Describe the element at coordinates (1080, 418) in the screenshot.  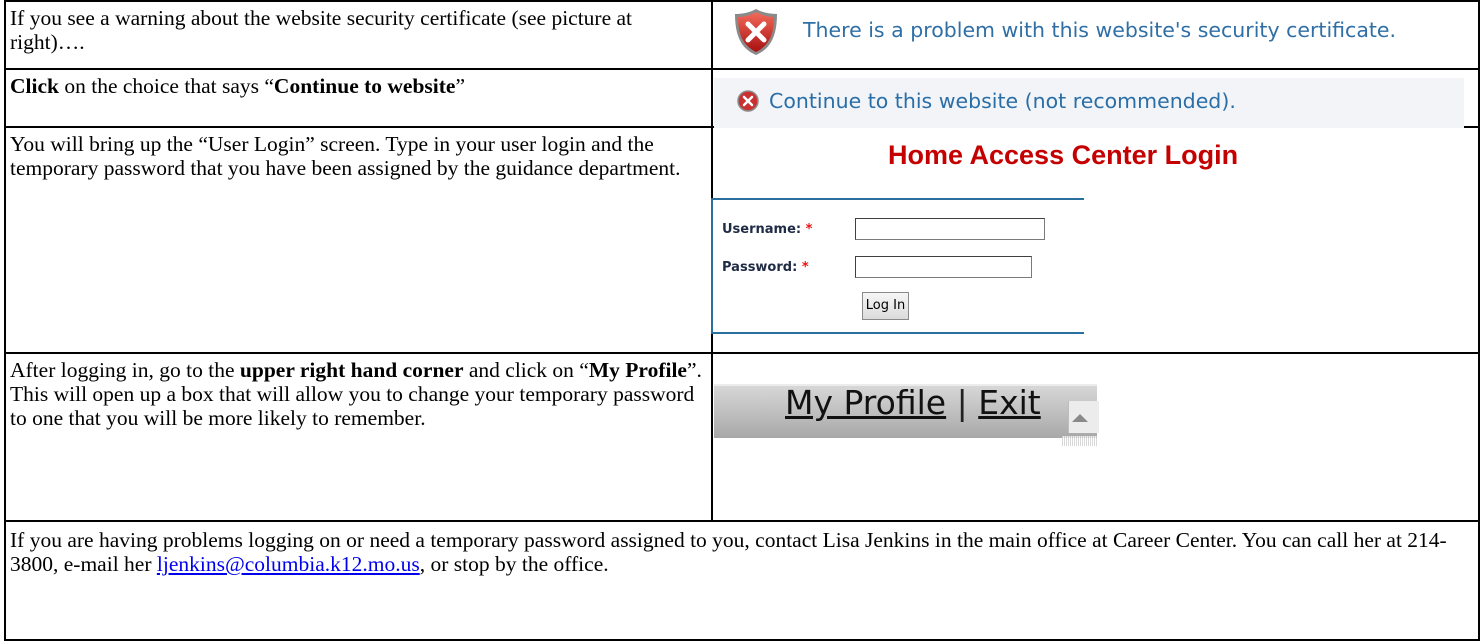
I see `scroll-up-arrow-icon` at that location.